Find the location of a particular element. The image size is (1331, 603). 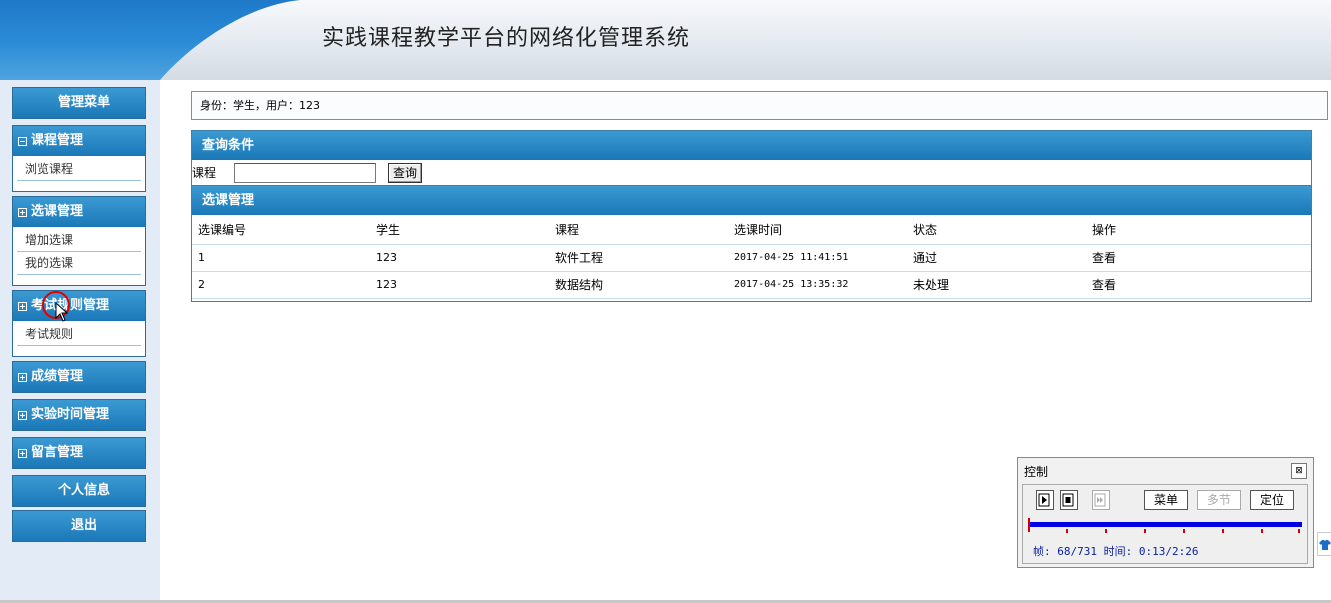

sidebar-group-header-exam-rules: 考试规则管理 is located at coordinates (79, 306).